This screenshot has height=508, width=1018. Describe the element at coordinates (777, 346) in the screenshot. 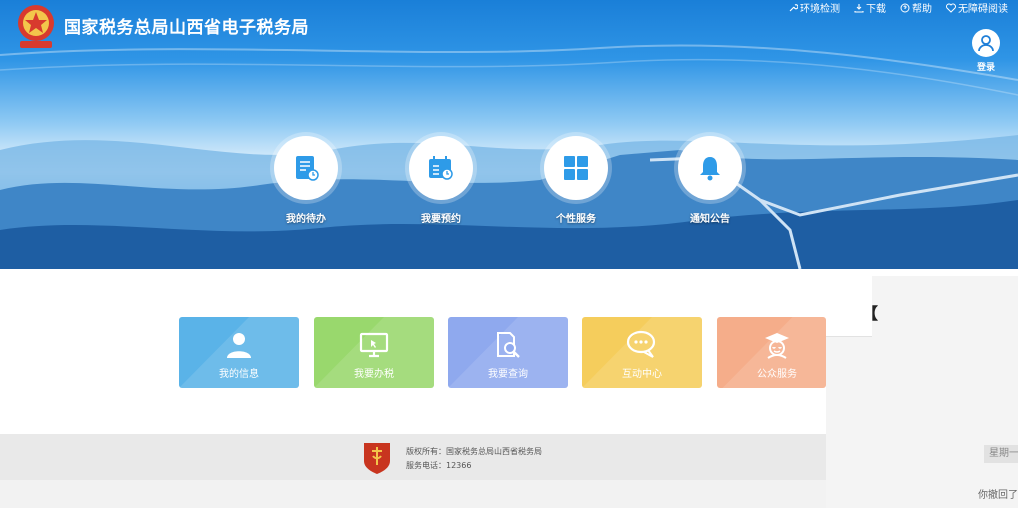

I see `graduate-icon` at that location.